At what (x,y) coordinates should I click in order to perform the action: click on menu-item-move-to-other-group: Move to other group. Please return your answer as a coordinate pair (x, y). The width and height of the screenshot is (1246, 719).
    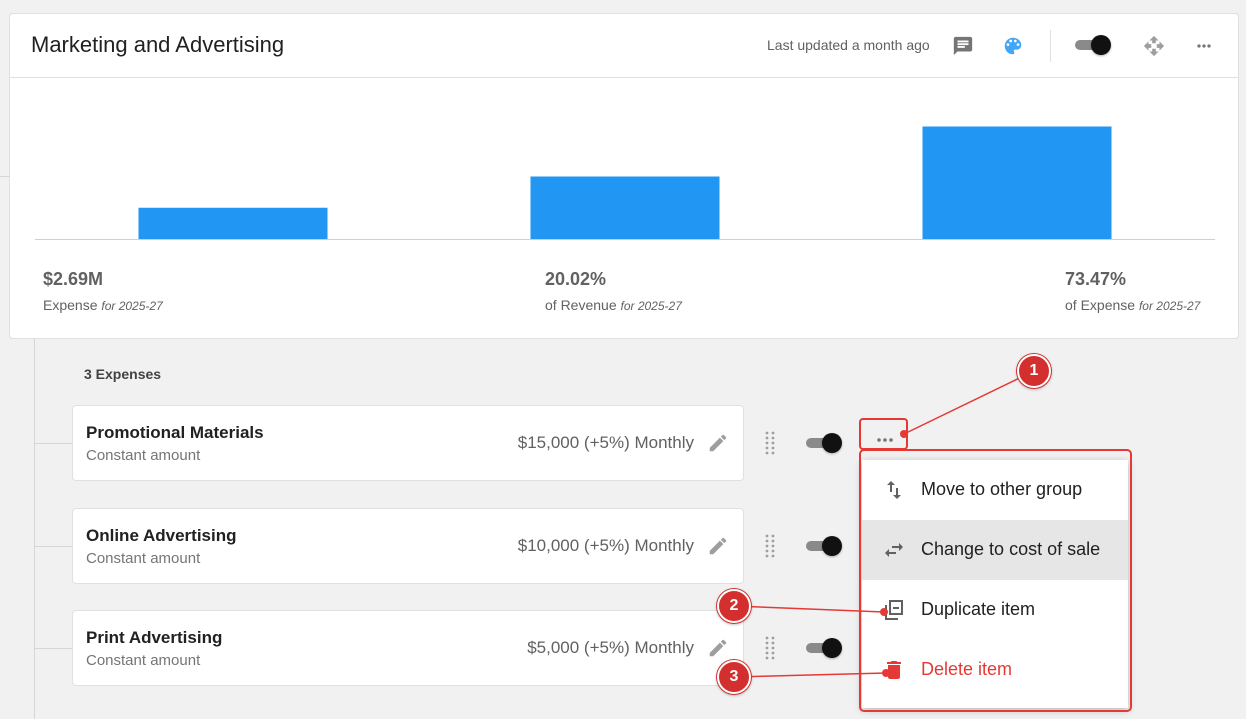
    Looking at the image, I should click on (995, 490).